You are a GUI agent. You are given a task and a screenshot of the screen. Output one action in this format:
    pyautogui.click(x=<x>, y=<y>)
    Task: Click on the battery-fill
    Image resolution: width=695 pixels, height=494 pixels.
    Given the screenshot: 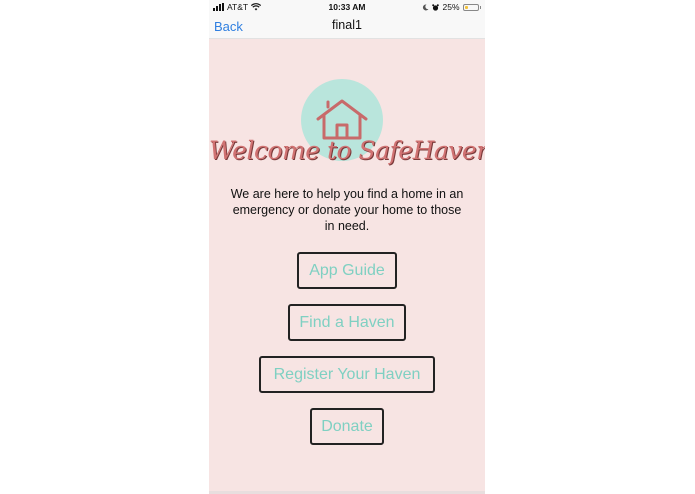 What is the action you would take?
    pyautogui.click(x=466, y=7)
    